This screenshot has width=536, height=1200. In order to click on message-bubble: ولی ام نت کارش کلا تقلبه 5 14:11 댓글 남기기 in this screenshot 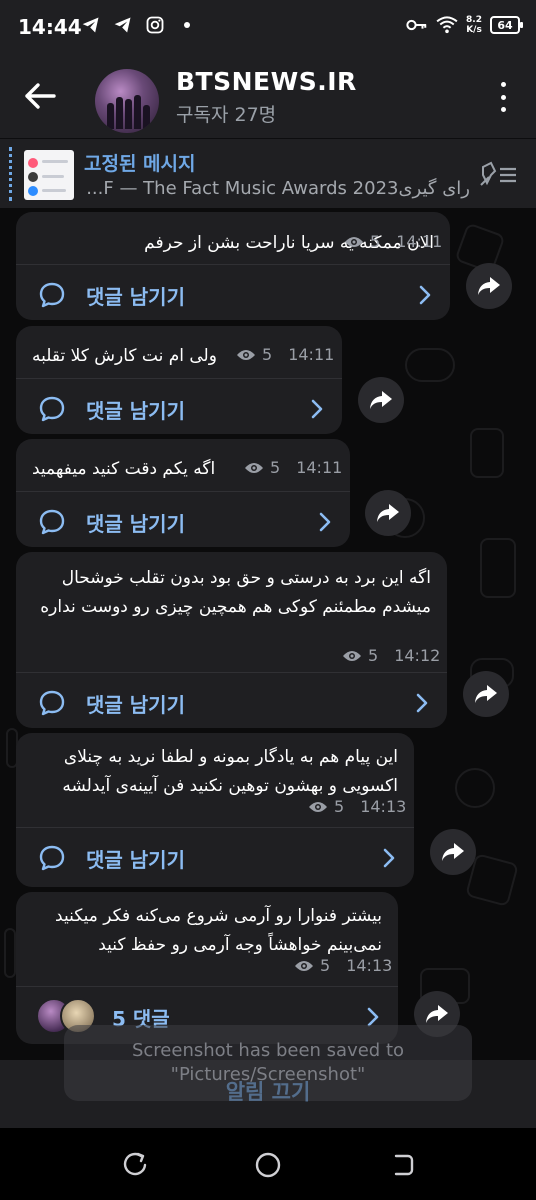, I will do `click(179, 380)`.